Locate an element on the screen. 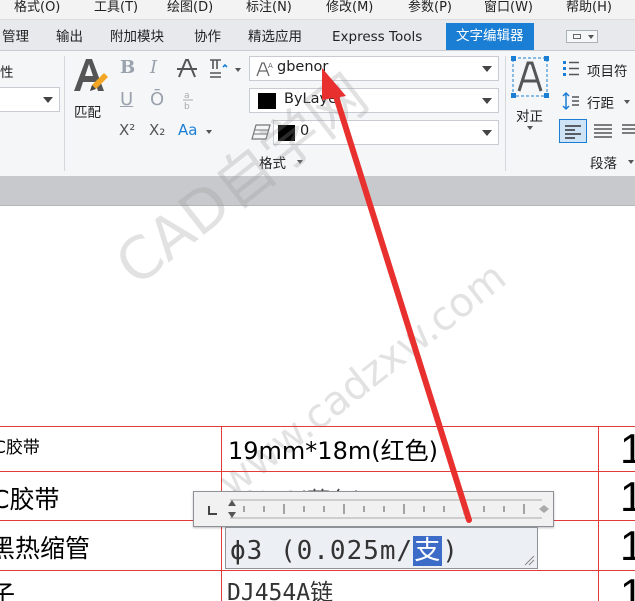 The image size is (635, 601). tab-featured-apps: 精选应用 is located at coordinates (275, 37).